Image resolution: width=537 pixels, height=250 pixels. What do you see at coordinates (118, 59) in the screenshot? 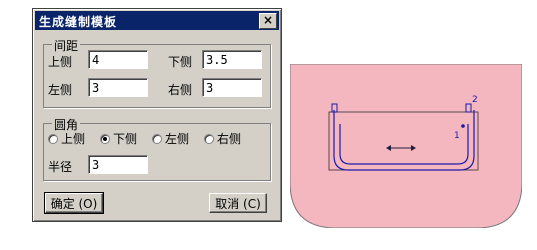
I see `top-spacing-input: 4` at bounding box center [118, 59].